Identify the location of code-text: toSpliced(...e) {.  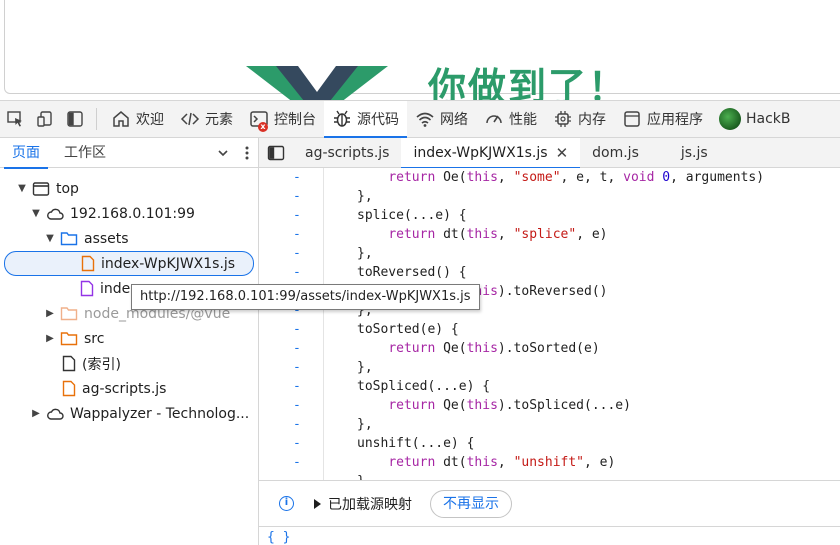
(424, 386).